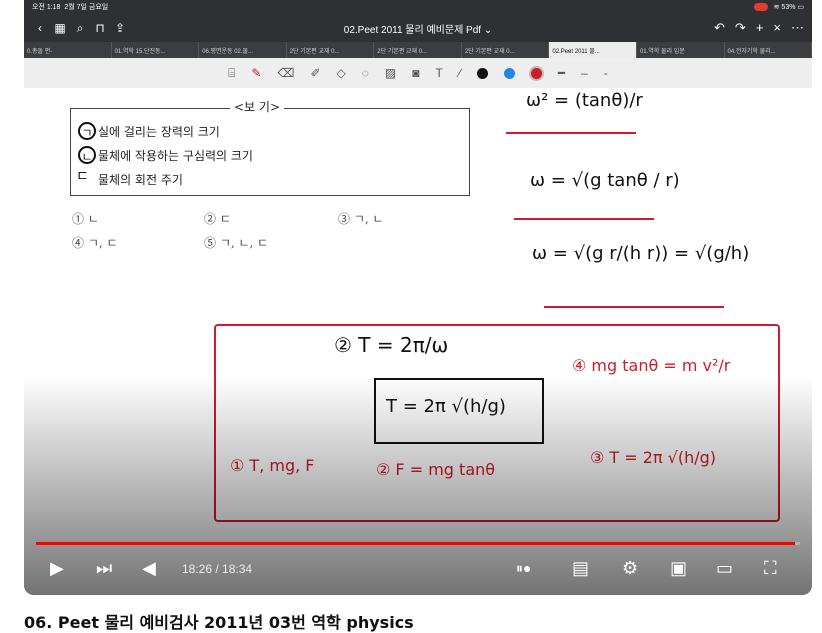  I want to click on choice-4: ④ ㄱ, ㄷ, so click(95, 243).